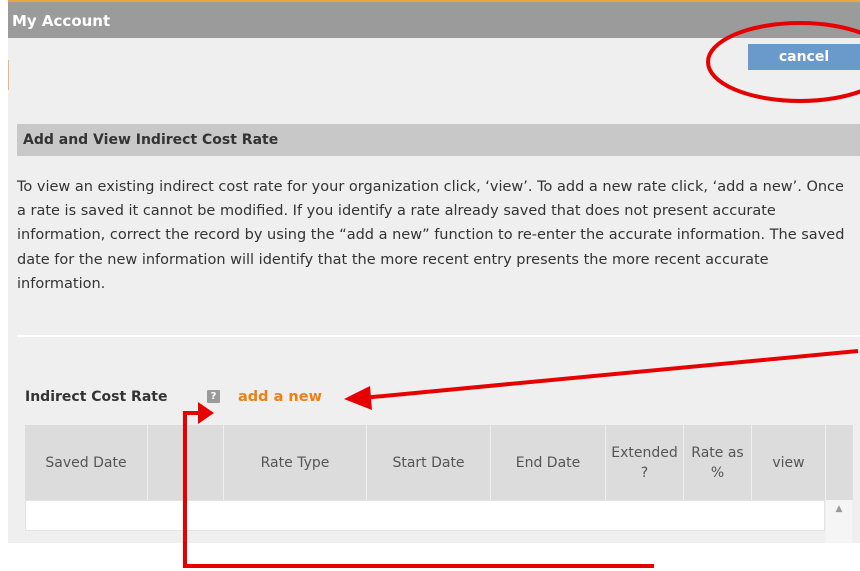 This screenshot has width=860, height=571. Describe the element at coordinates (213, 396) in the screenshot. I see `question-mark-icon: ?` at that location.